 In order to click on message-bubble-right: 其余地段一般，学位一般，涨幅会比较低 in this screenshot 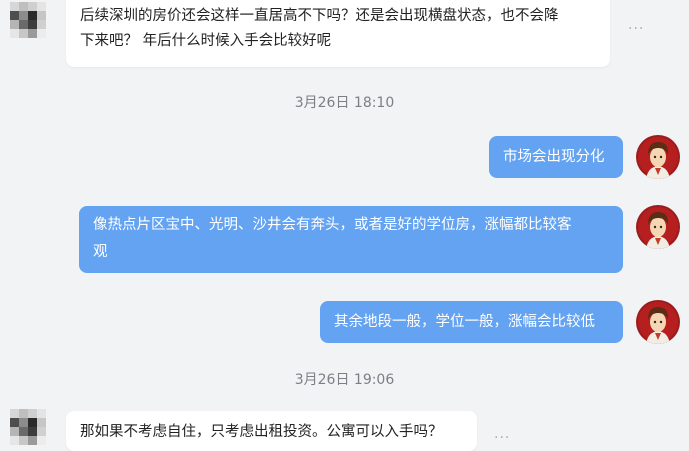, I will do `click(471, 322)`.